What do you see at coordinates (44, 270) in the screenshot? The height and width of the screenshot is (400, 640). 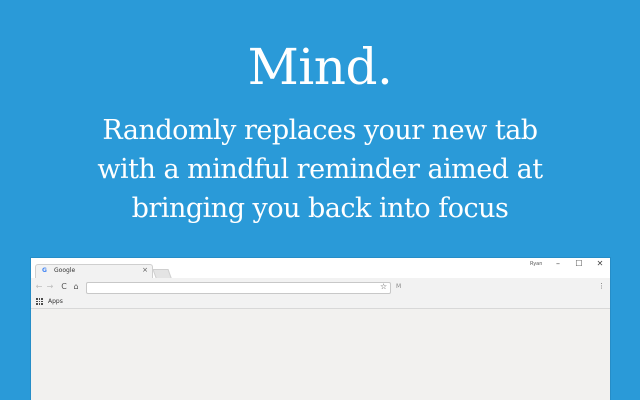 I see `google-favicon-icon: G` at bounding box center [44, 270].